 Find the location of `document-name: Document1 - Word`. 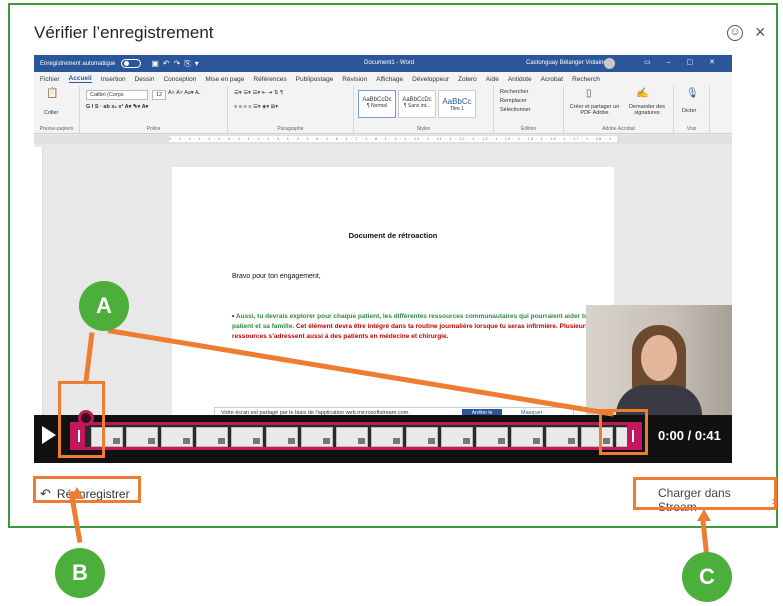

document-name: Document1 - Word is located at coordinates (389, 63).